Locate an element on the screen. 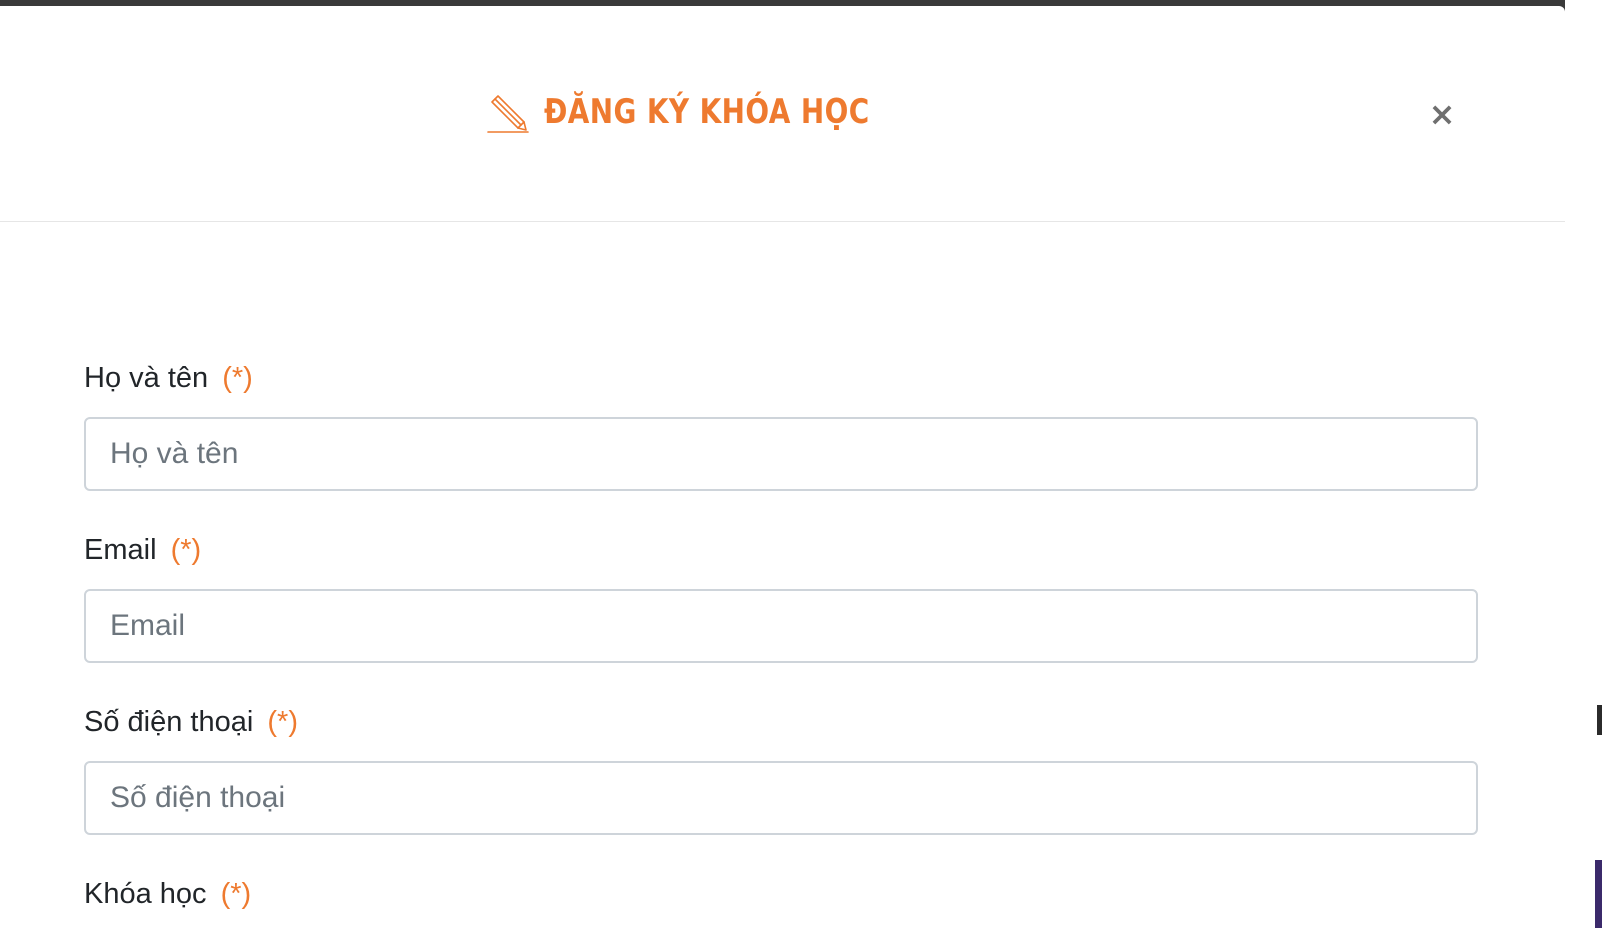 The height and width of the screenshot is (928, 1602). full-name-field is located at coordinates (781, 454).